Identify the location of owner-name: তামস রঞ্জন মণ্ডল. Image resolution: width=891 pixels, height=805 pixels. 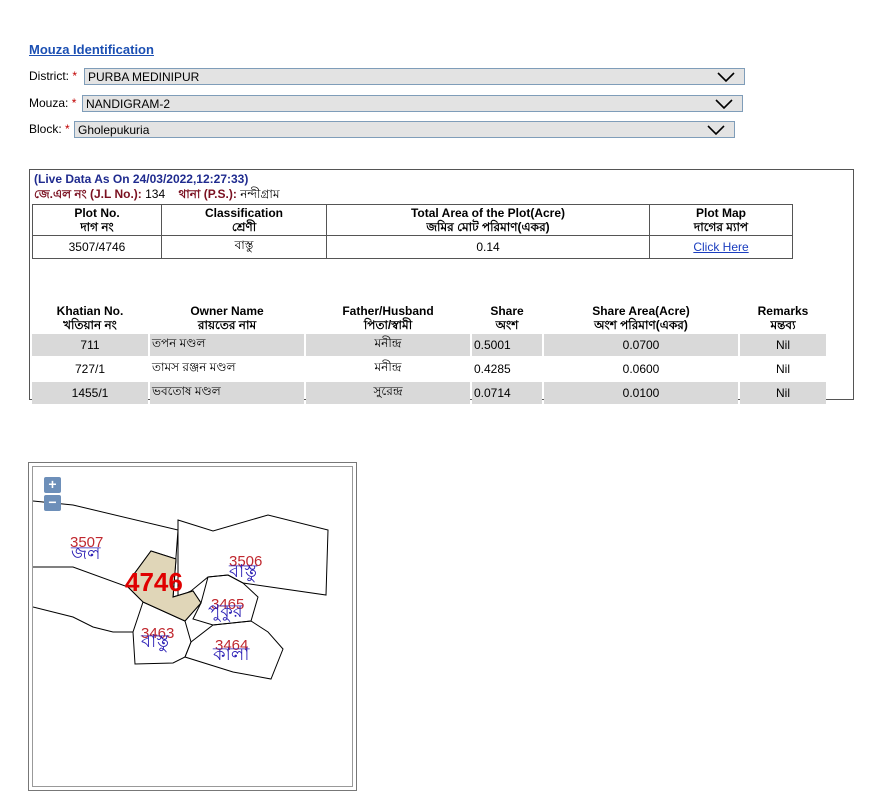
(227, 369).